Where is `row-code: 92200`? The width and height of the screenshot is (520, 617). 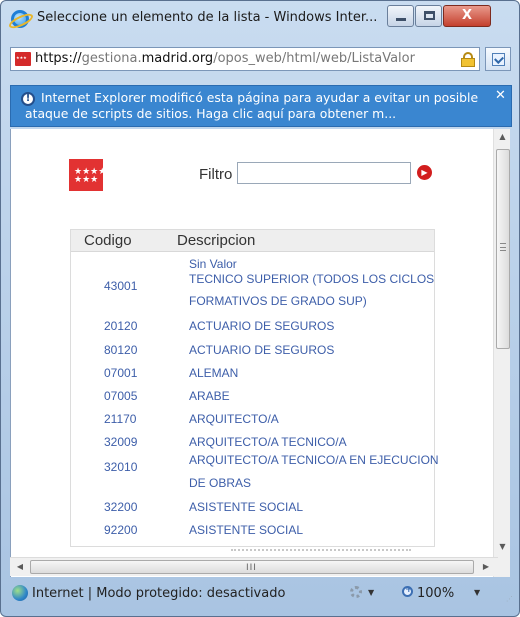
row-code: 92200 is located at coordinates (120, 530).